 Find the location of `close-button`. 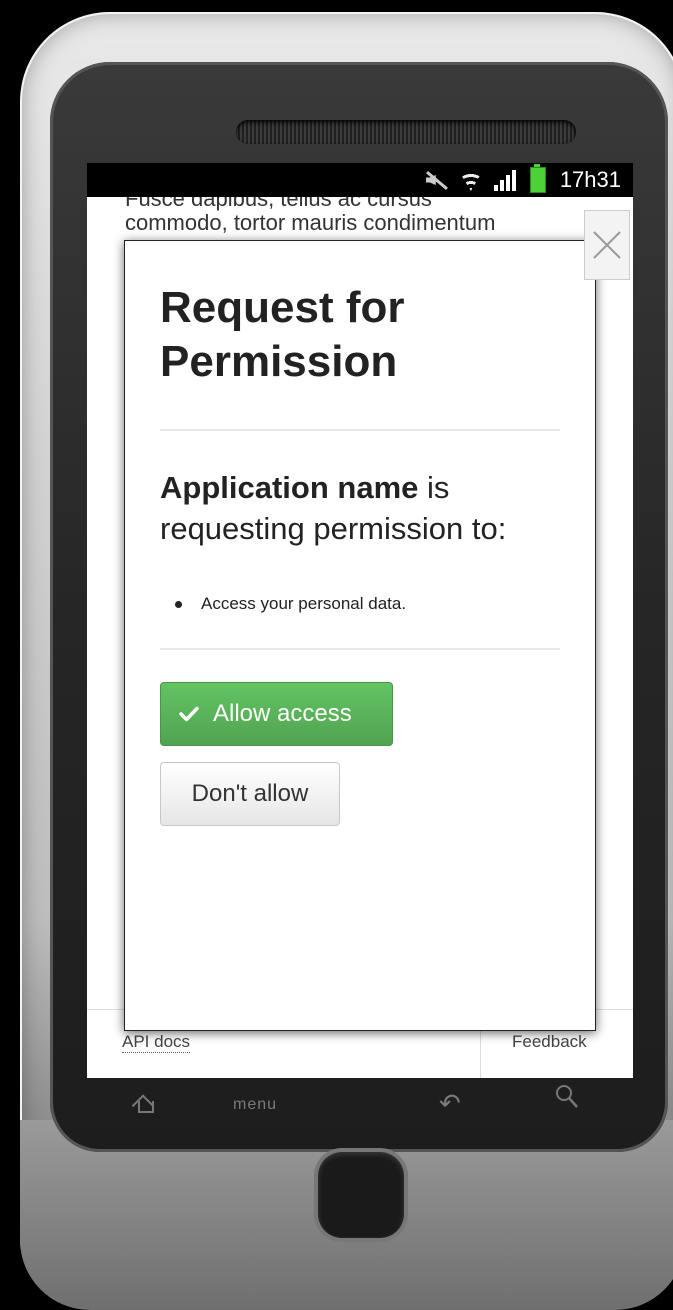

close-button is located at coordinates (607, 245).